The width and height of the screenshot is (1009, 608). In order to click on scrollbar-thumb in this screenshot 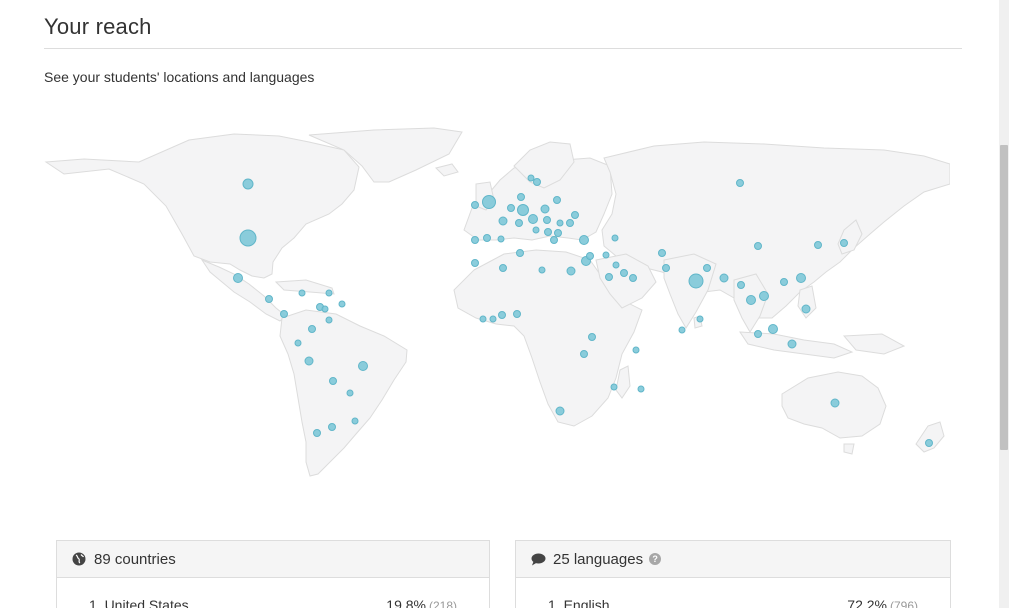, I will do `click(1004, 297)`.